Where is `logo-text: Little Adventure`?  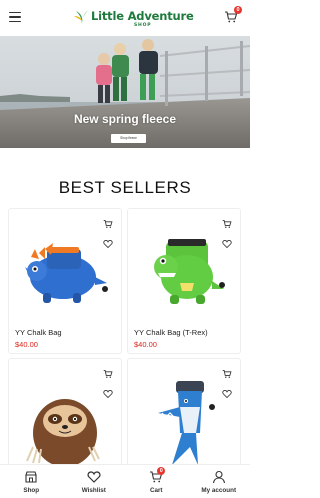 logo-text: Little Adventure is located at coordinates (142, 16).